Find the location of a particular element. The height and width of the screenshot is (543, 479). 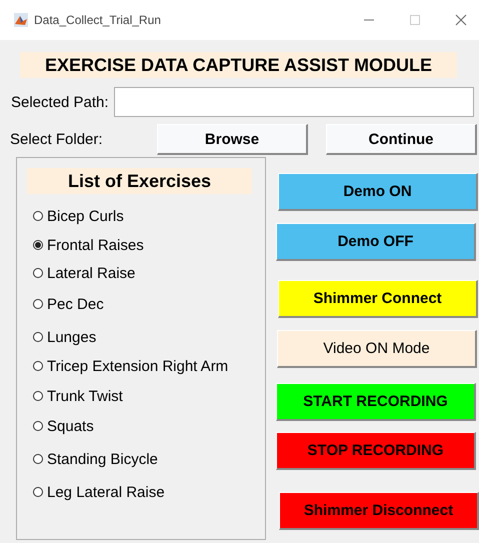

list-heading: List of Exercises is located at coordinates (139, 181).